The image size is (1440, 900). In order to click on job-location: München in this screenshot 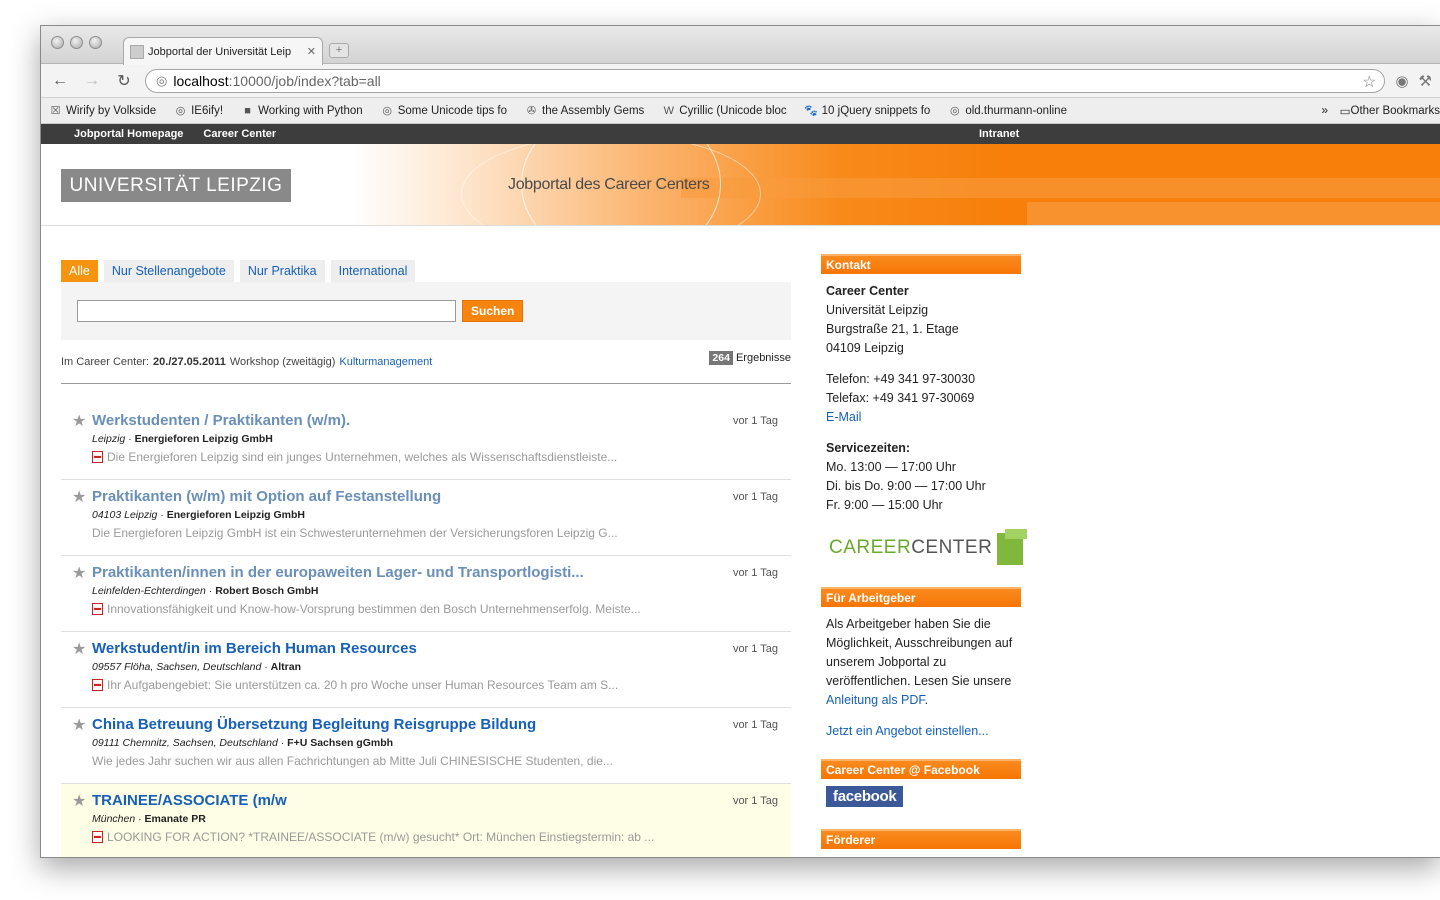, I will do `click(114, 819)`.